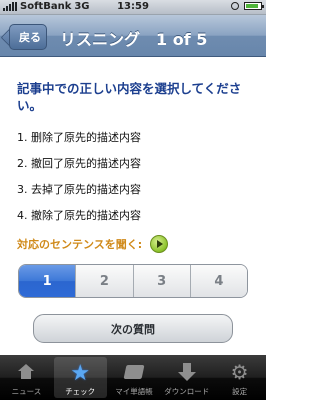 Image resolution: width=320 pixels, height=400 pixels. I want to click on tab-check: ★ チェック, so click(80, 377).